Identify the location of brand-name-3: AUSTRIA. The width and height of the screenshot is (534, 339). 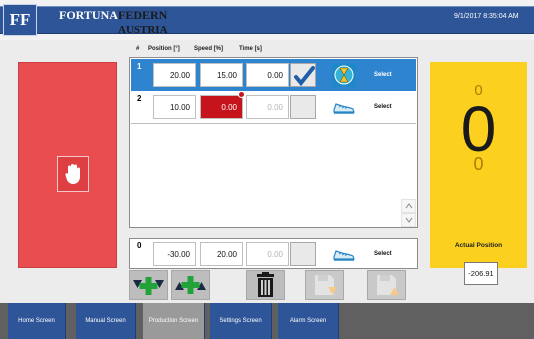
(143, 30).